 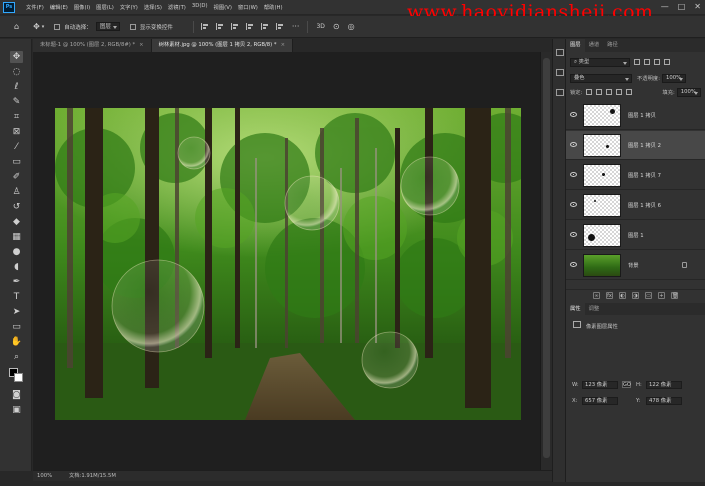 I want to click on align-right-icon, so click(x=234, y=26).